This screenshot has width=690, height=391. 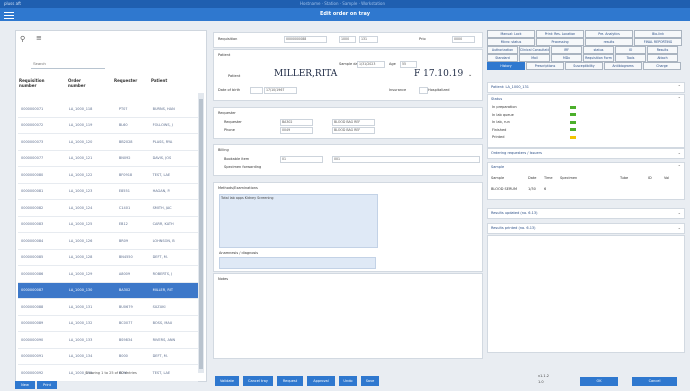 What do you see at coordinates (173, 323) in the screenshot?
I see `table-cell: BOSS, MAU` at bounding box center [173, 323].